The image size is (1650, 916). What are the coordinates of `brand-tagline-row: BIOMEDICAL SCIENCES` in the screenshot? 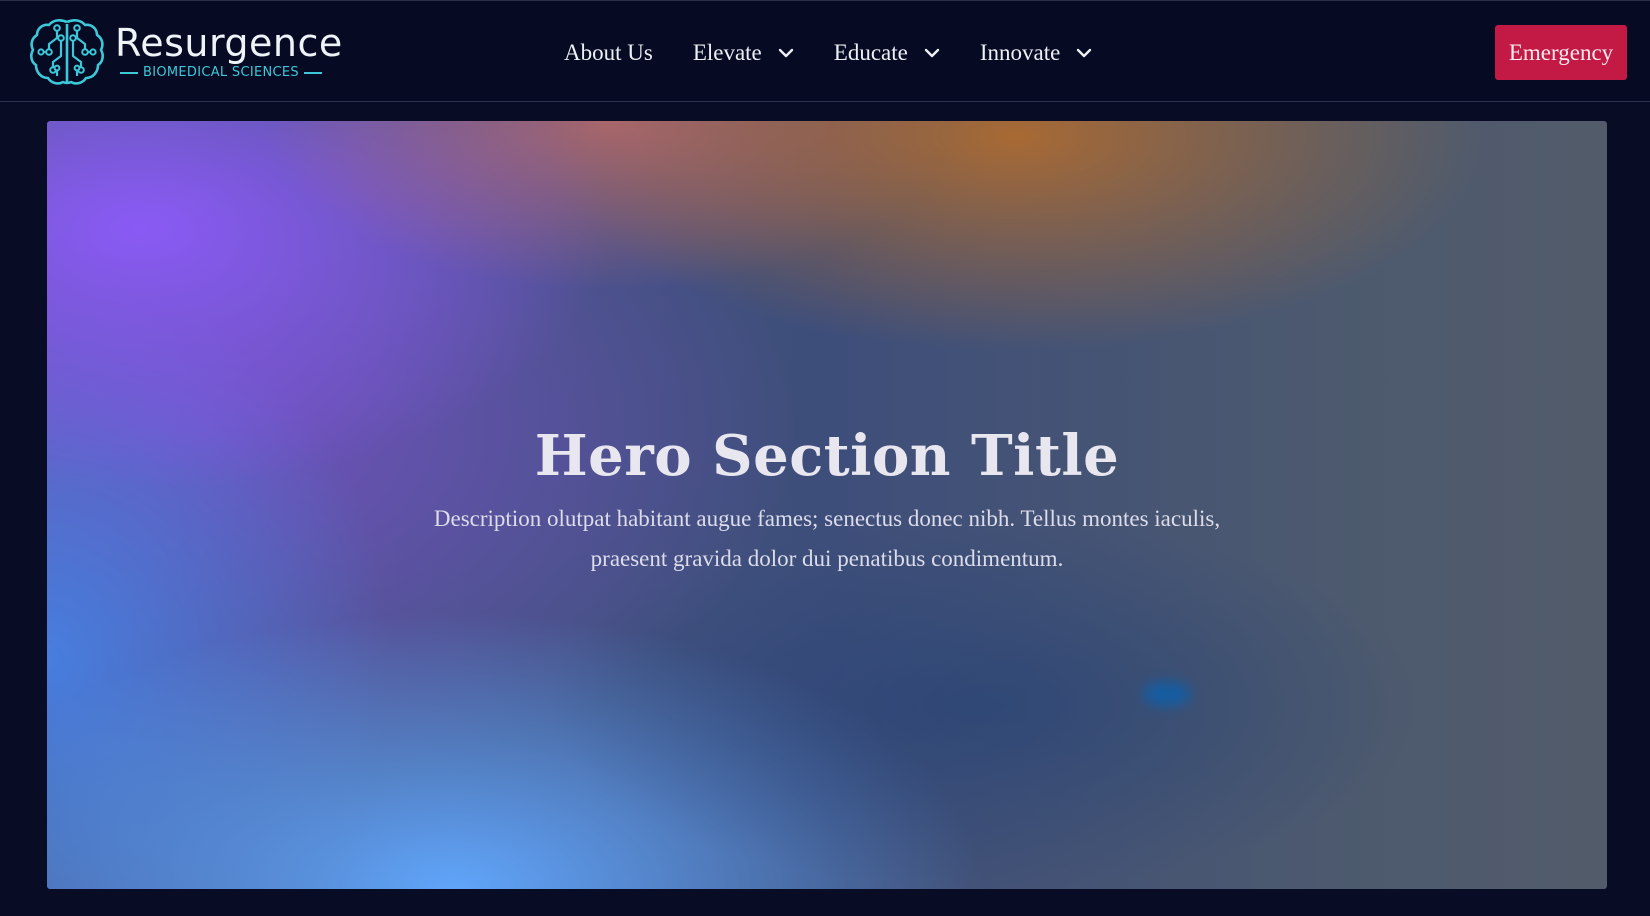 It's located at (229, 73).